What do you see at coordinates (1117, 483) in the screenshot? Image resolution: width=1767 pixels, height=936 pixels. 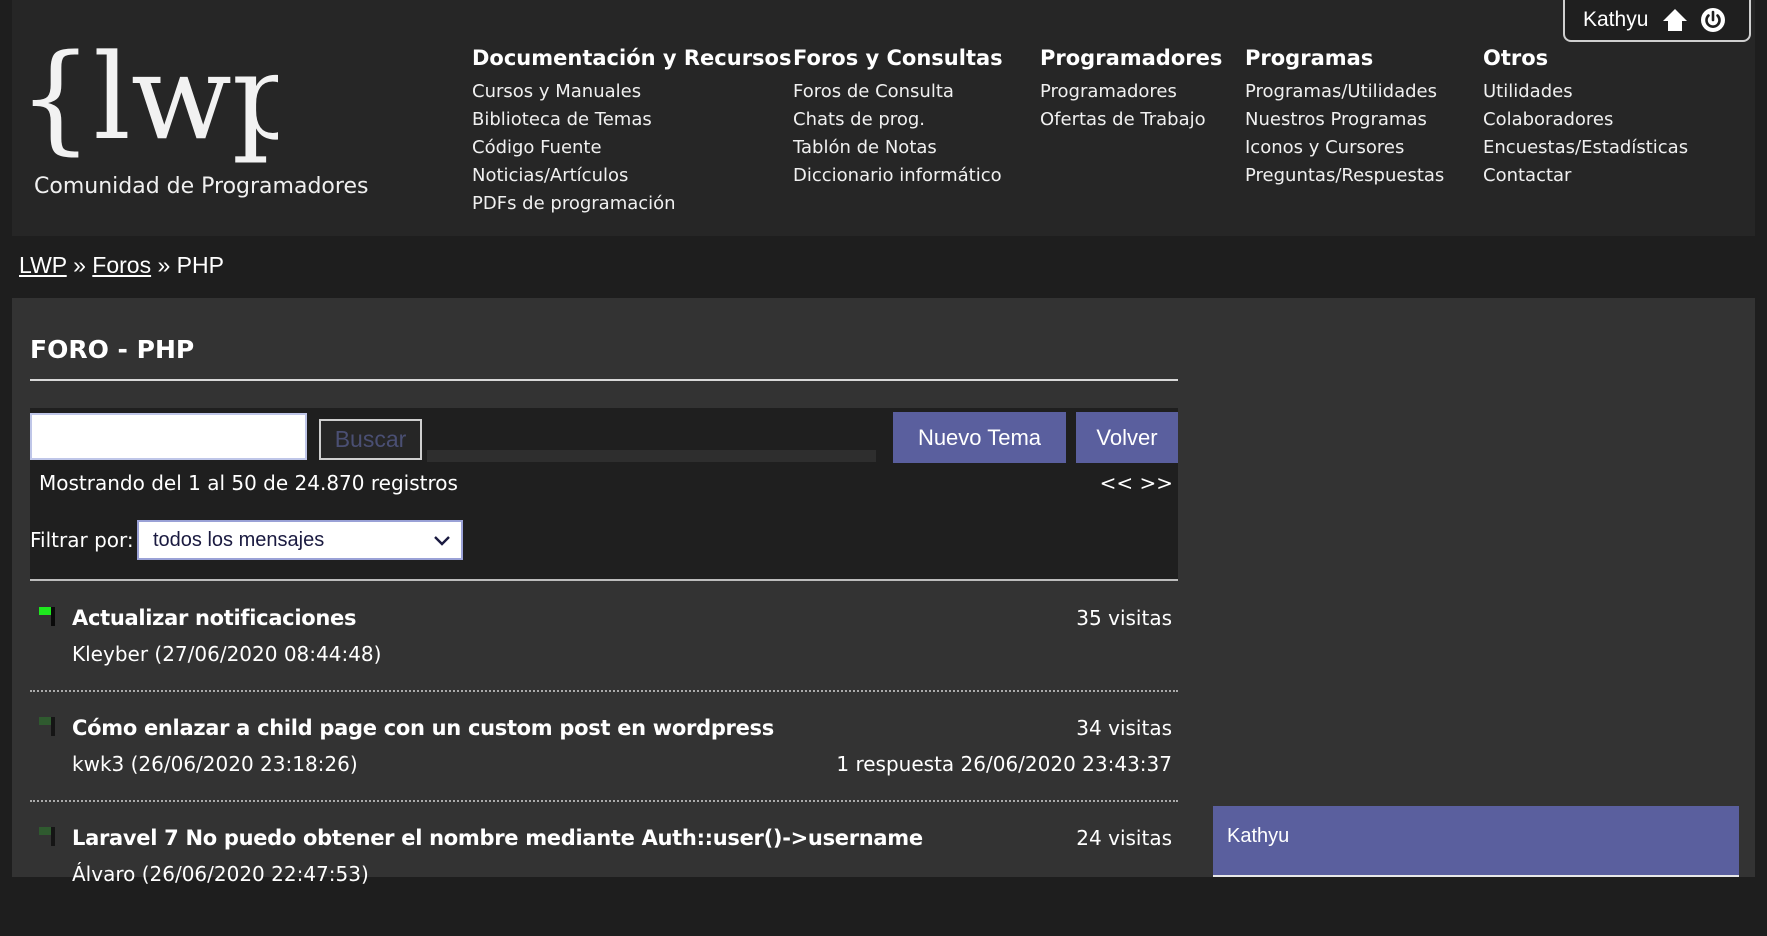 I see `prev-page-link: <<` at bounding box center [1117, 483].